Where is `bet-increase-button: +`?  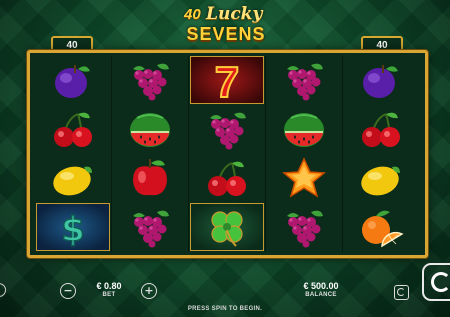 bet-increase-button: + is located at coordinates (149, 291).